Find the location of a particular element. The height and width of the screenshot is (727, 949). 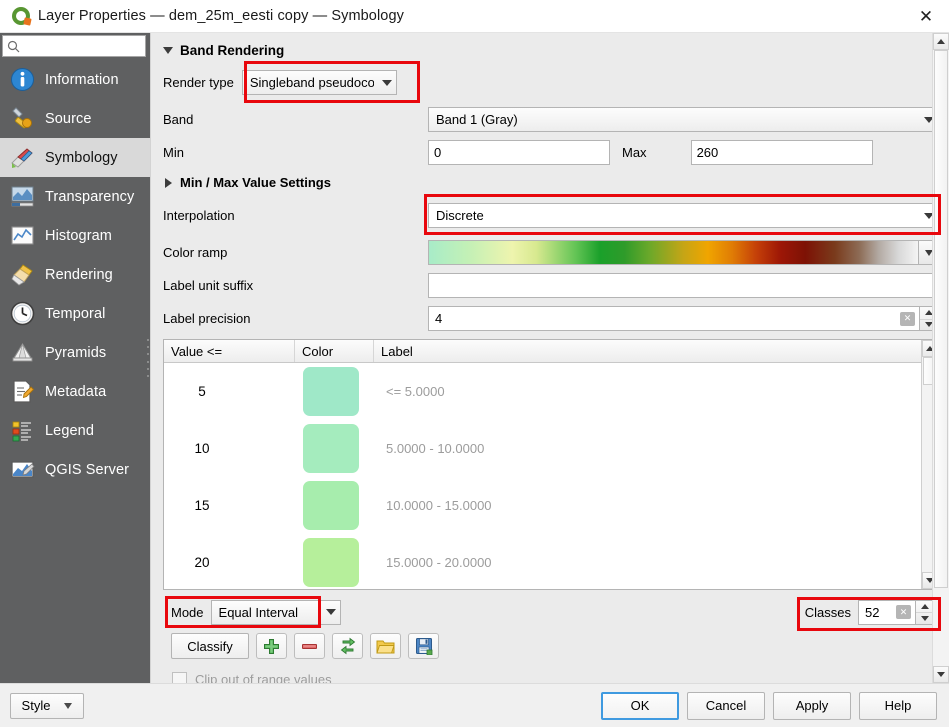

band-value: Band 1 (Gray) is located at coordinates (477, 119).